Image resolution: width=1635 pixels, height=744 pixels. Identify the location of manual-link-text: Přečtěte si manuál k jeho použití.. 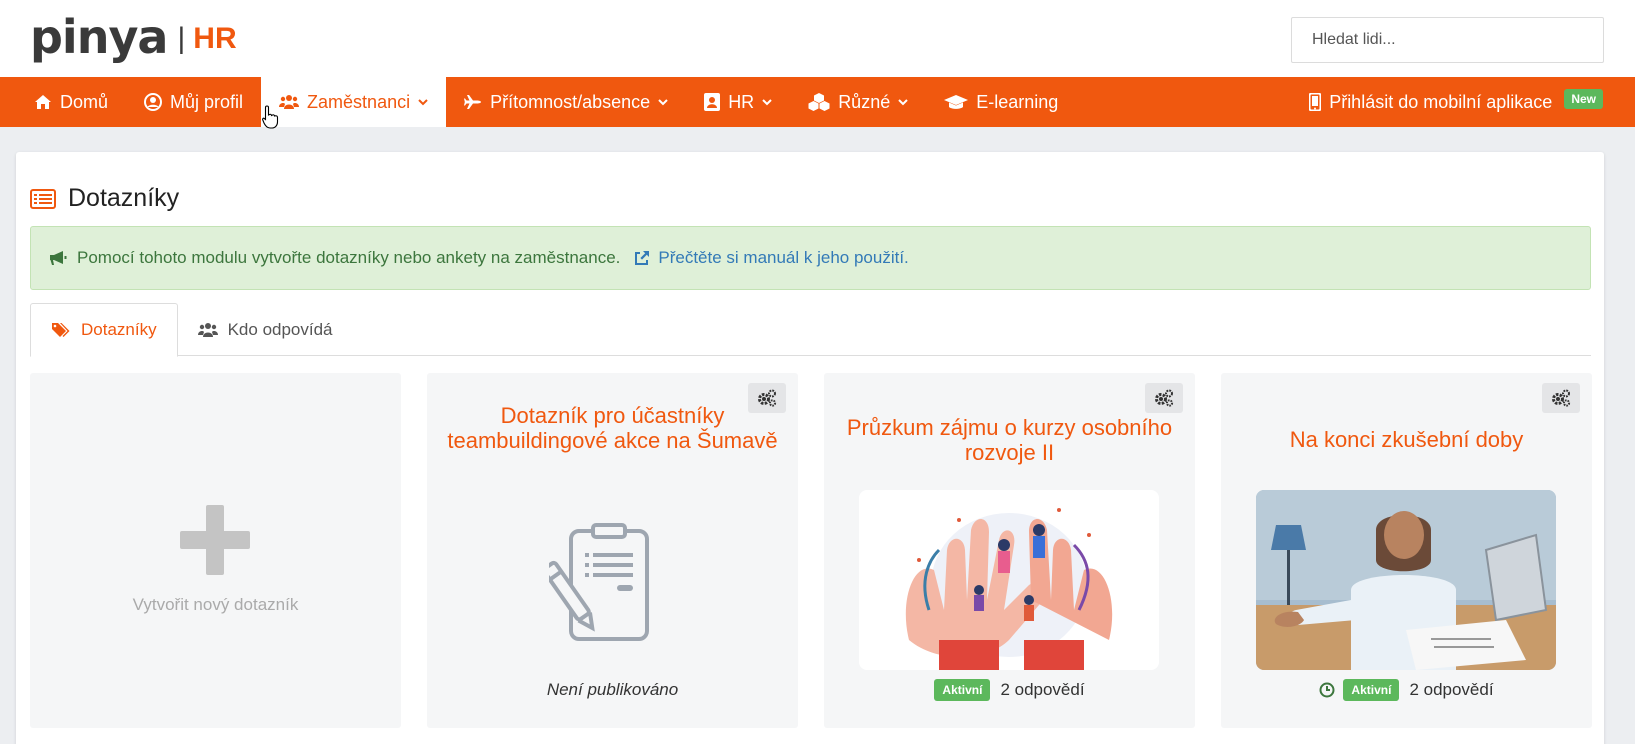
(783, 257).